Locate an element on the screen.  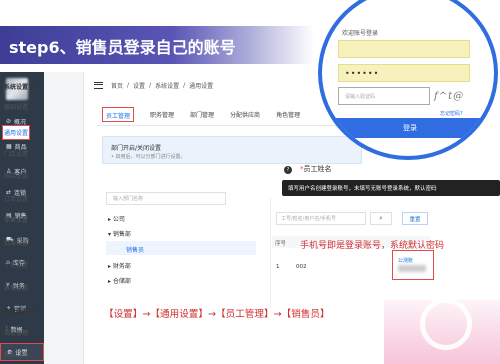
tree-node-warehouse-dept: ▸ 仓储部 is located at coordinates (119, 280).